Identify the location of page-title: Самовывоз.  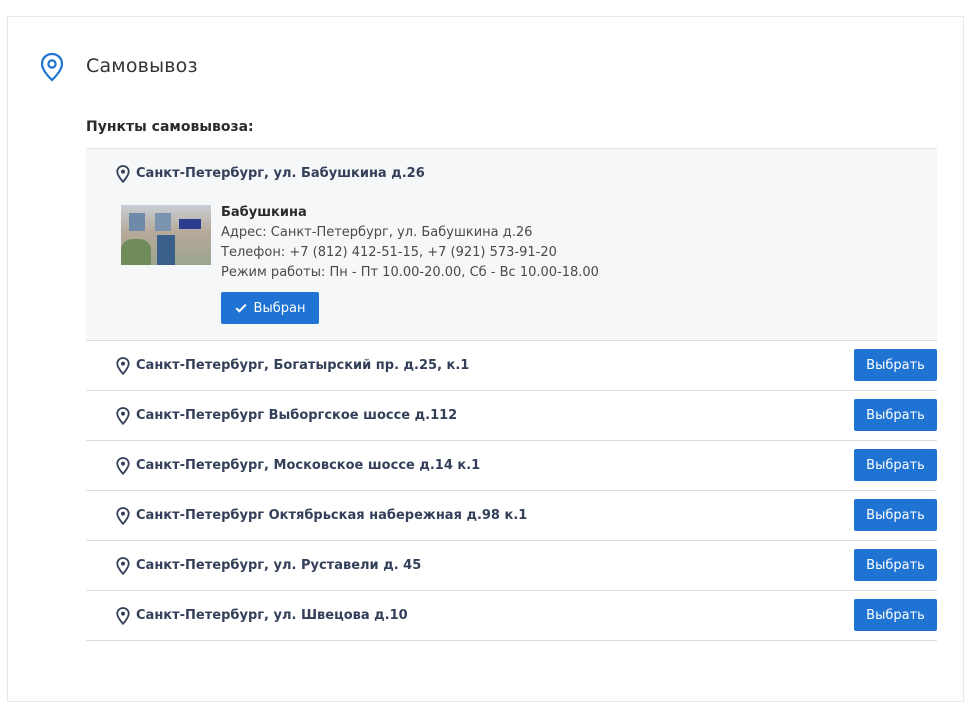
(142, 66).